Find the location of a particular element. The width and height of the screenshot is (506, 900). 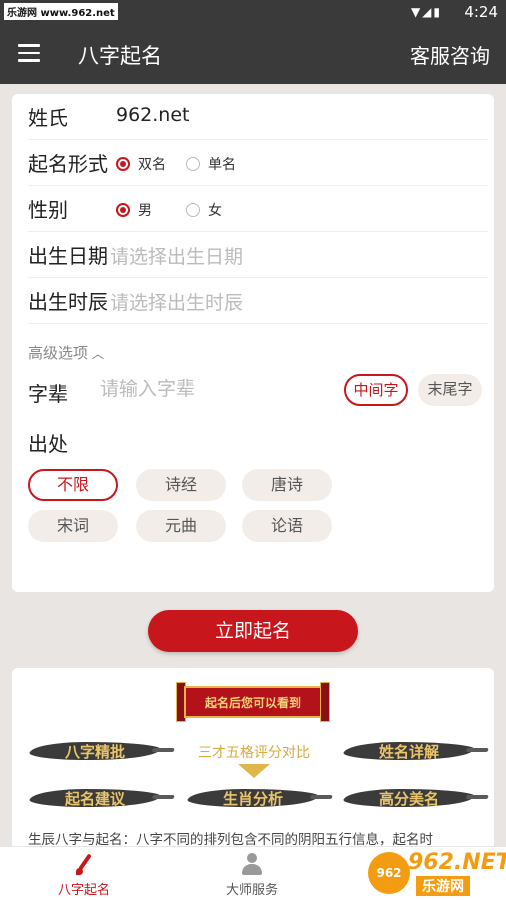

banner-text: 起名后您可以看到 is located at coordinates (252, 703).